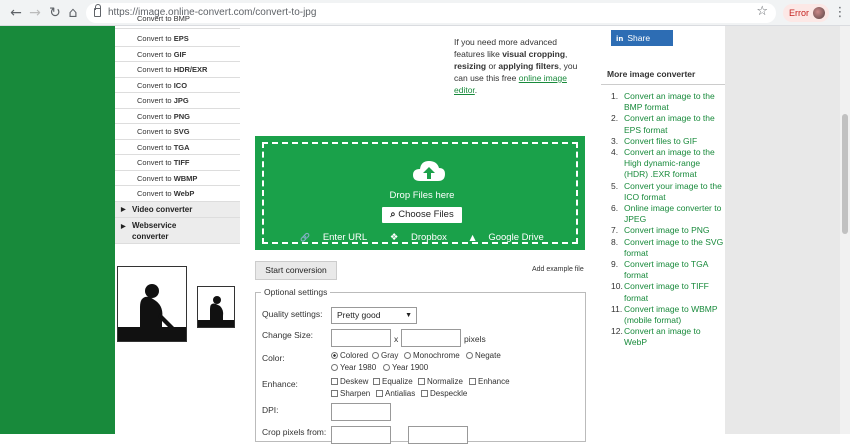 This screenshot has height=444, width=850. What do you see at coordinates (615, 264) in the screenshot?
I see `list-number: 9.` at bounding box center [615, 264].